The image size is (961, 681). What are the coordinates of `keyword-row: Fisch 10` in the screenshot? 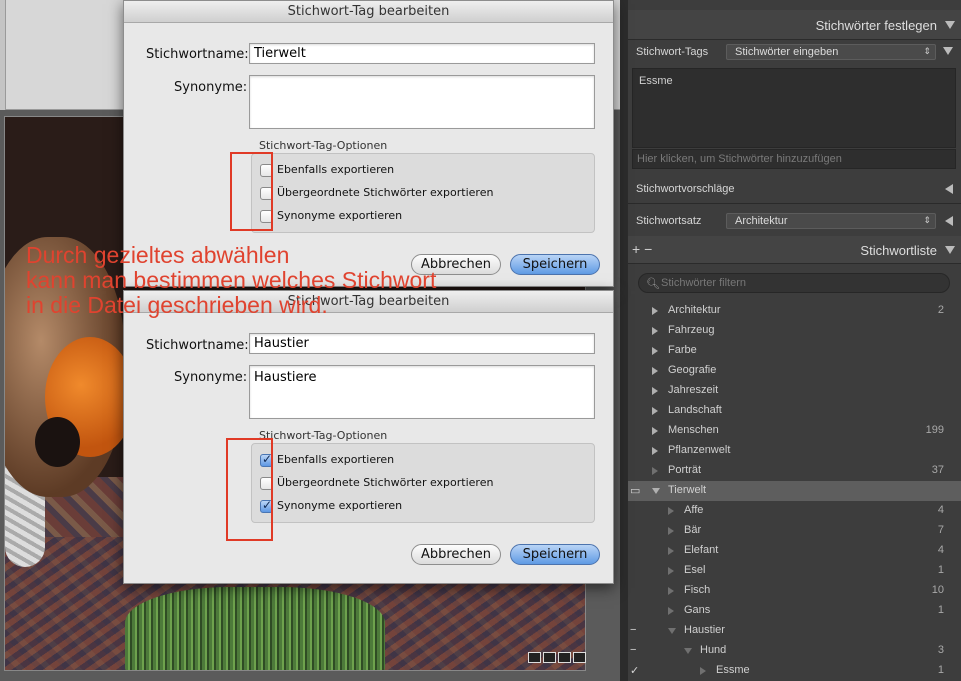 It's located at (794, 591).